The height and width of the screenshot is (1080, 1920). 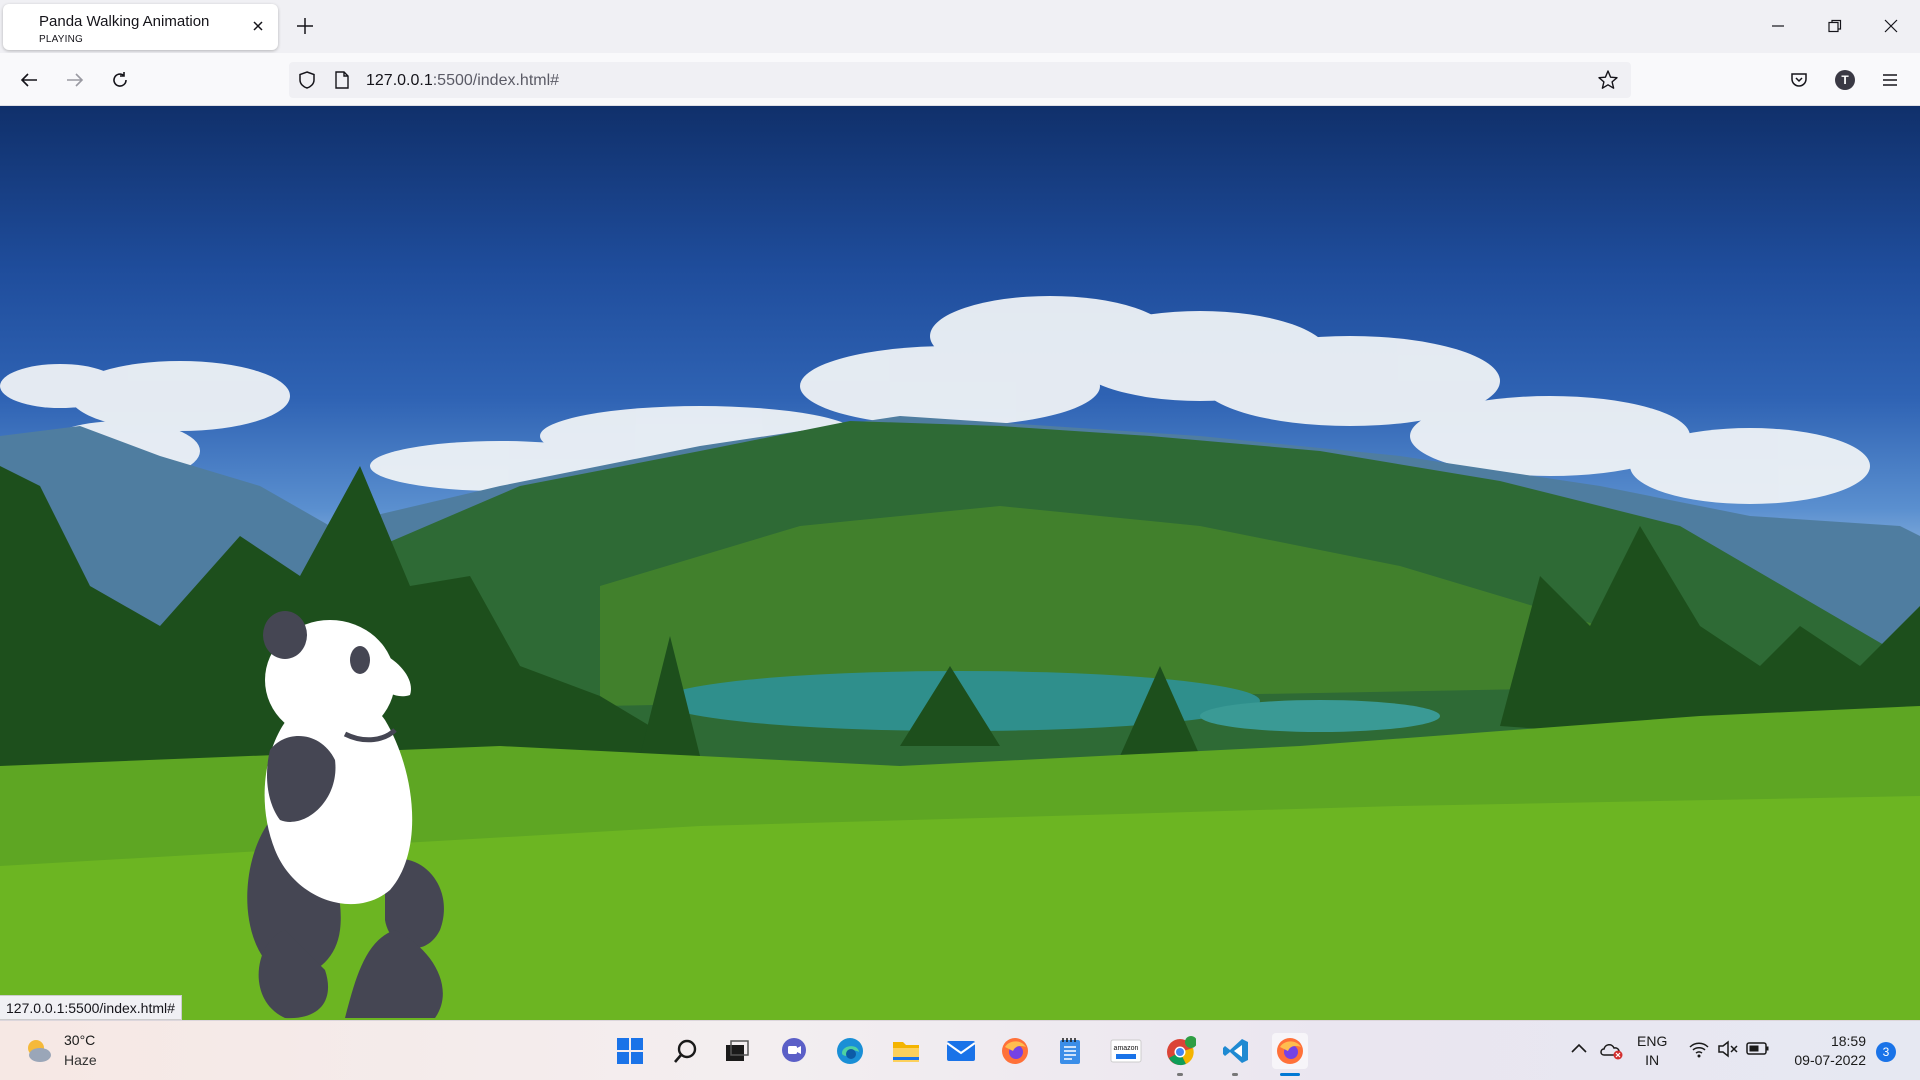 I want to click on language-code: ENG, so click(x=1652, y=1041).